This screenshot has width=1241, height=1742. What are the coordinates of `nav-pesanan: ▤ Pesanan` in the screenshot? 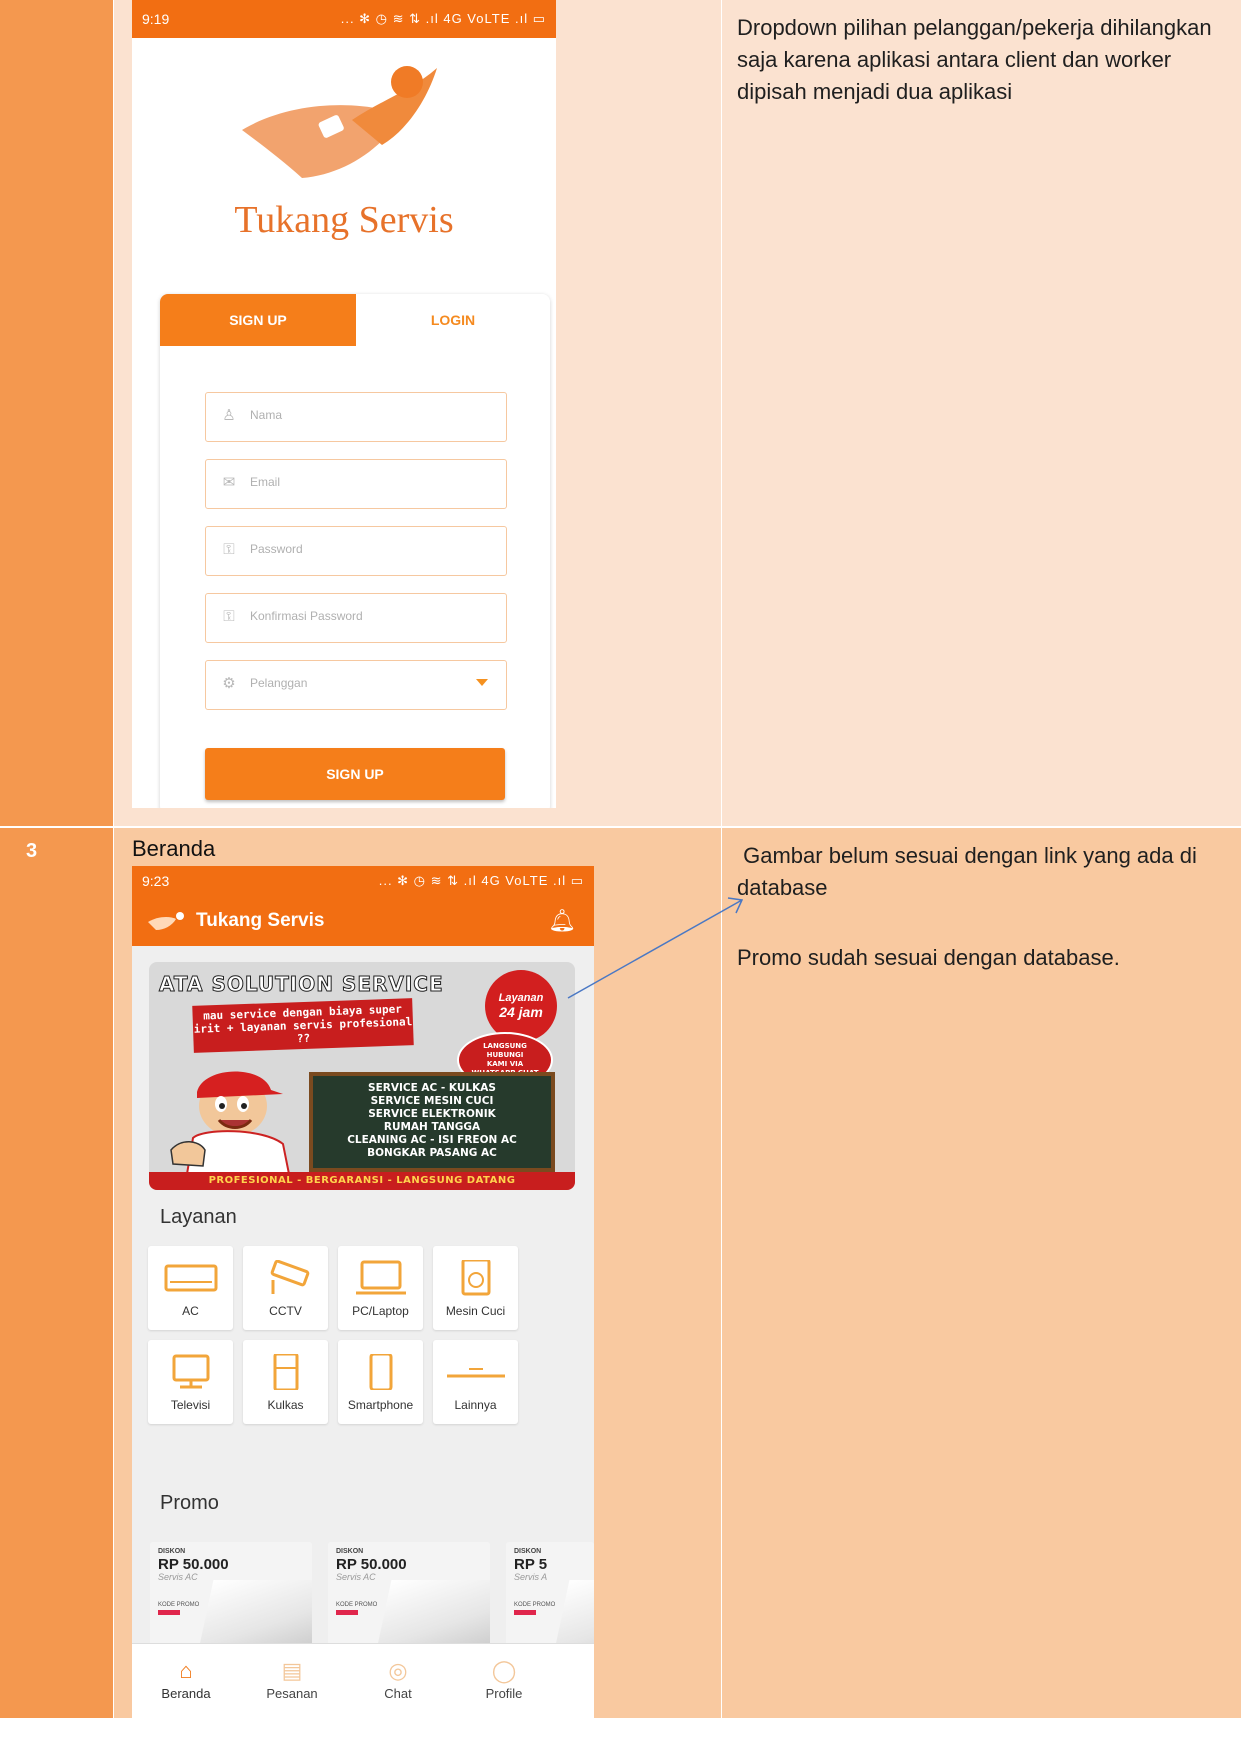 It's located at (292, 1679).